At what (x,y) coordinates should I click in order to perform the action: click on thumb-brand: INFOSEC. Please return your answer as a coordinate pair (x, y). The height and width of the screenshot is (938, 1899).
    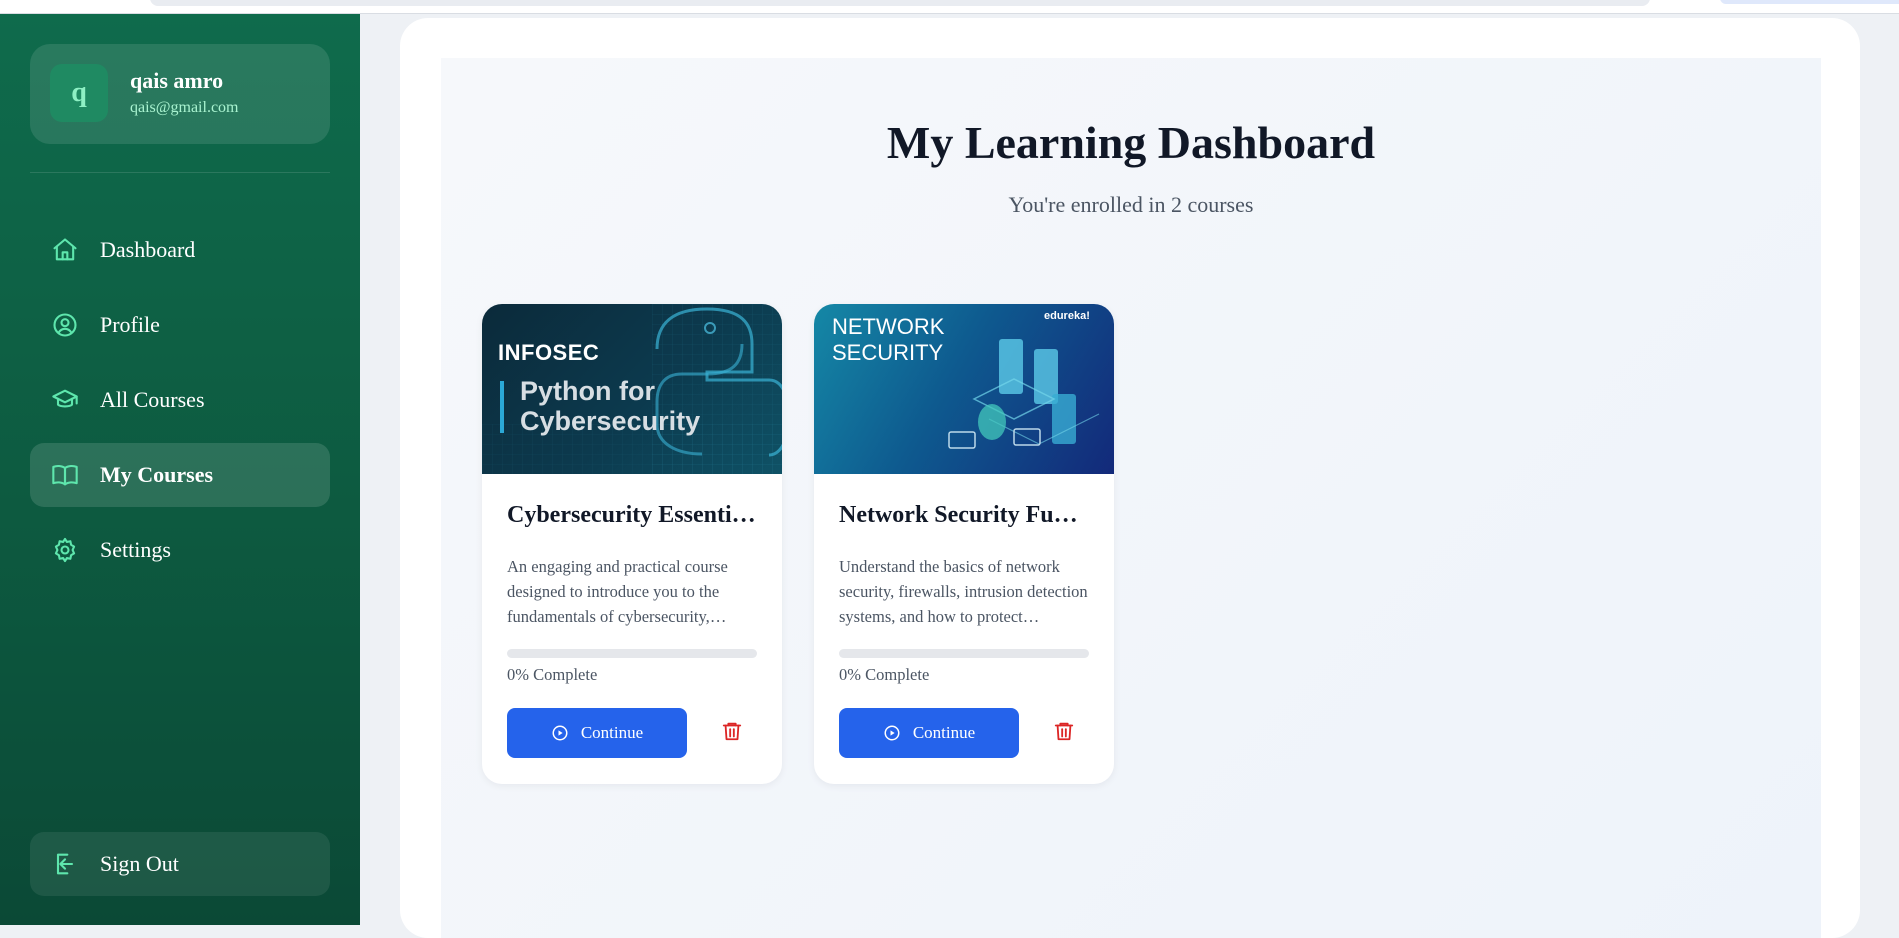
    Looking at the image, I should click on (549, 352).